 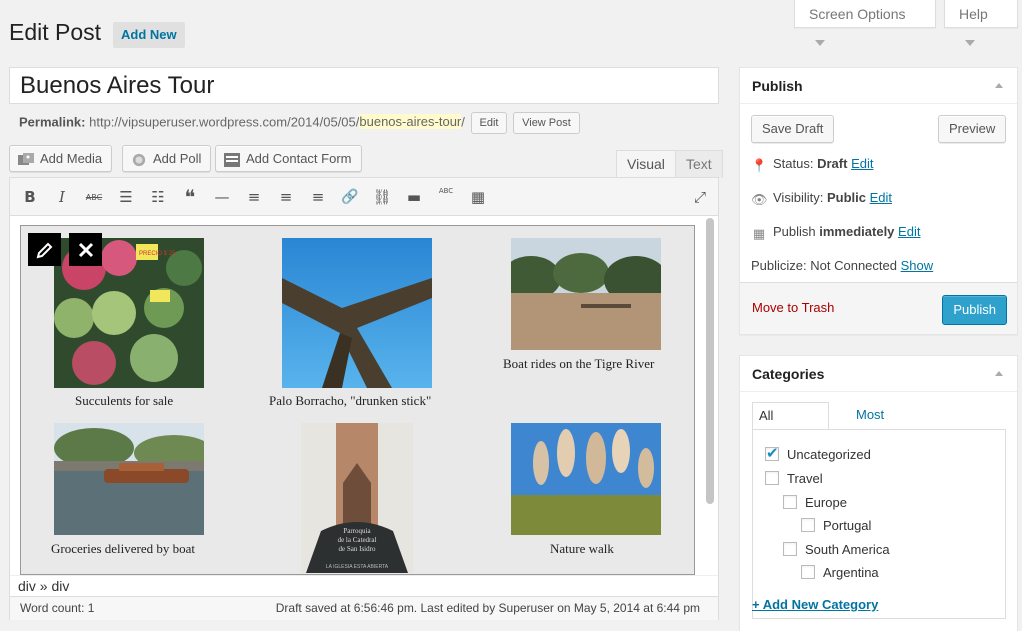 What do you see at coordinates (826, 502) in the screenshot?
I see `category-label: Europe` at bounding box center [826, 502].